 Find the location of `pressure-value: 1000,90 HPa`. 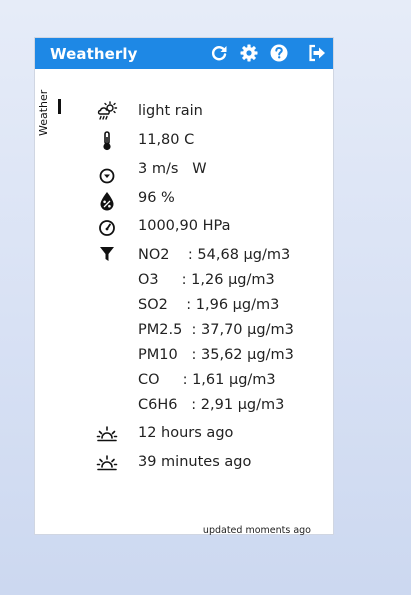

pressure-value: 1000,90 HPa is located at coordinates (184, 226).